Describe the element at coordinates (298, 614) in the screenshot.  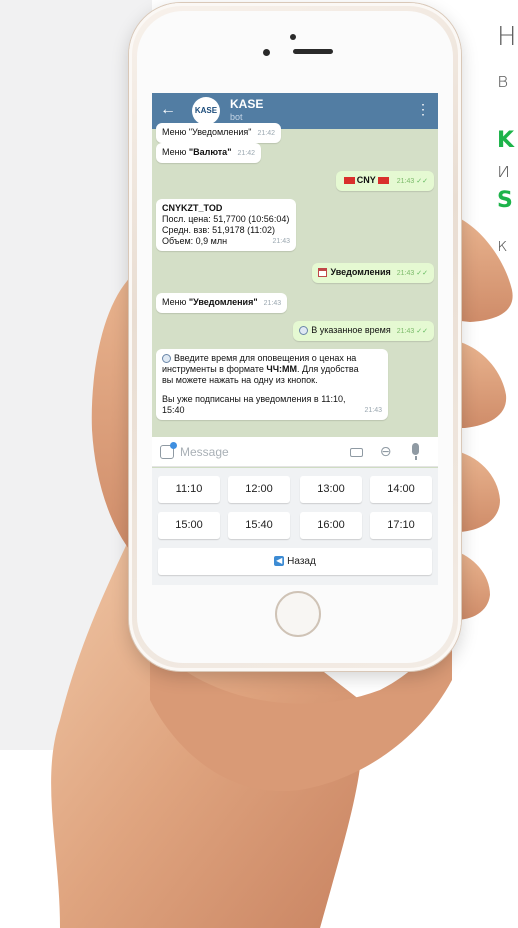
I see `home-button` at that location.